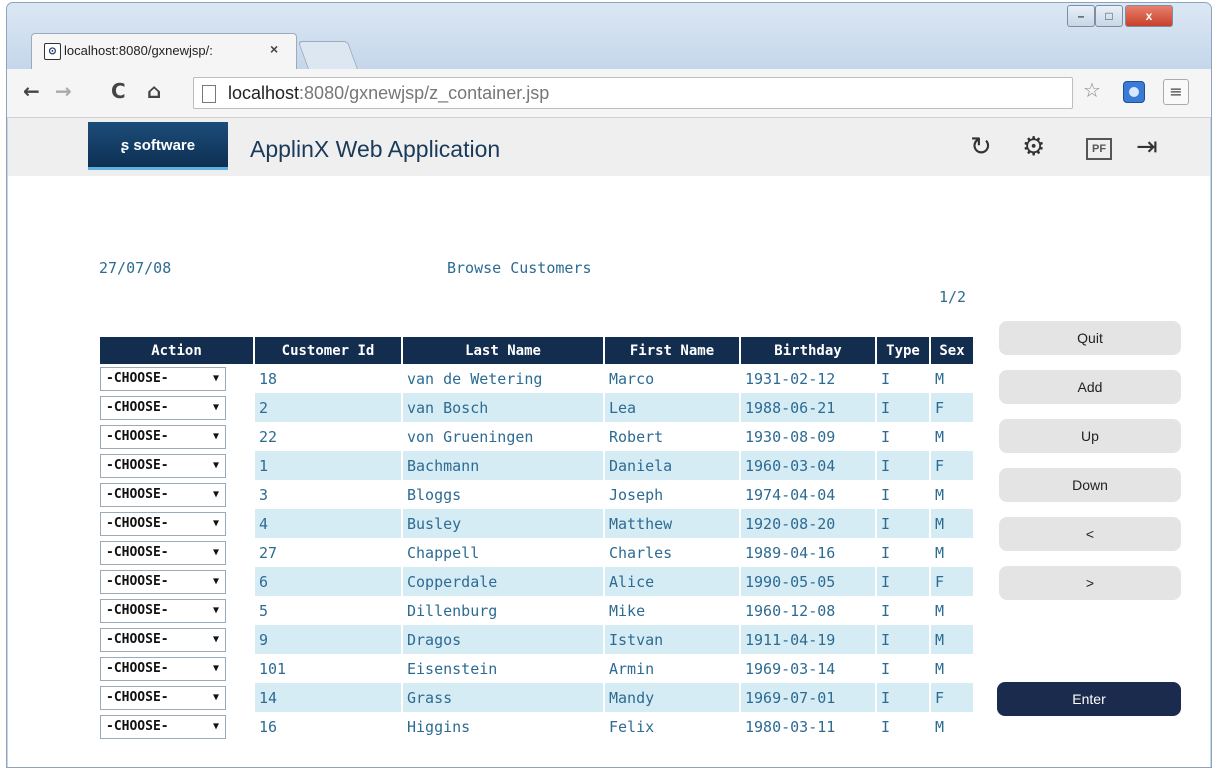 The width and height of the screenshot is (1218, 773). What do you see at coordinates (1090, 436) in the screenshot?
I see `up-button: Up` at bounding box center [1090, 436].